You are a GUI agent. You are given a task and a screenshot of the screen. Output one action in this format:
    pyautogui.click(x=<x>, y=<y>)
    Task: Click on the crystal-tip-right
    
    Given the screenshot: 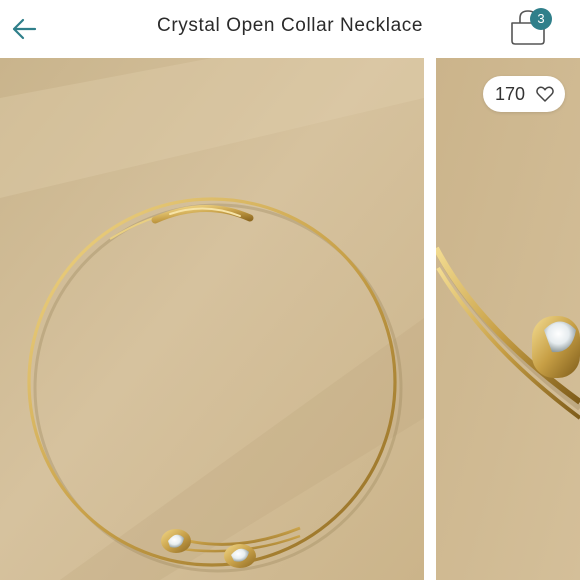 What is the action you would take?
    pyautogui.click(x=240, y=556)
    